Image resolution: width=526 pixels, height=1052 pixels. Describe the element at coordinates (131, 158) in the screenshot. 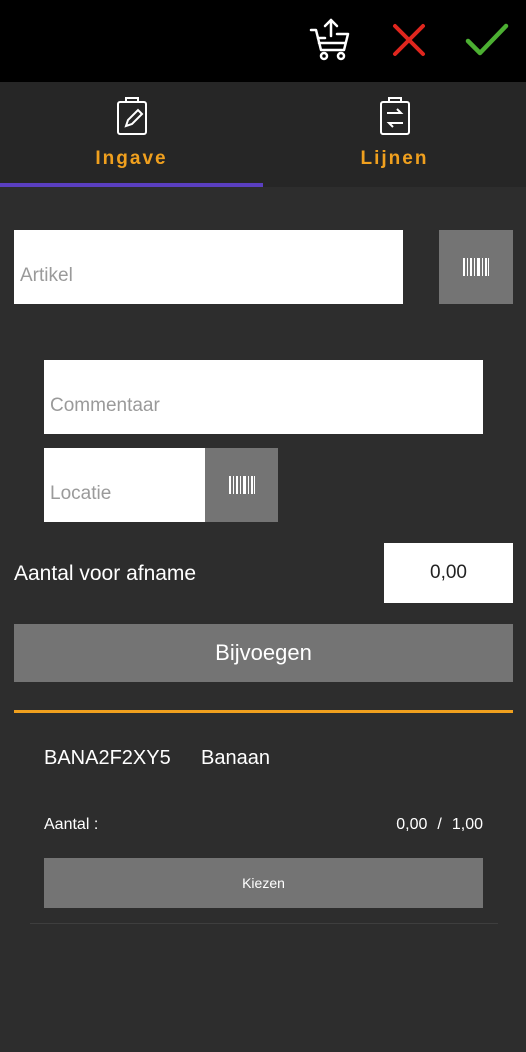

I see `tab-ingave-label: Ingave` at that location.